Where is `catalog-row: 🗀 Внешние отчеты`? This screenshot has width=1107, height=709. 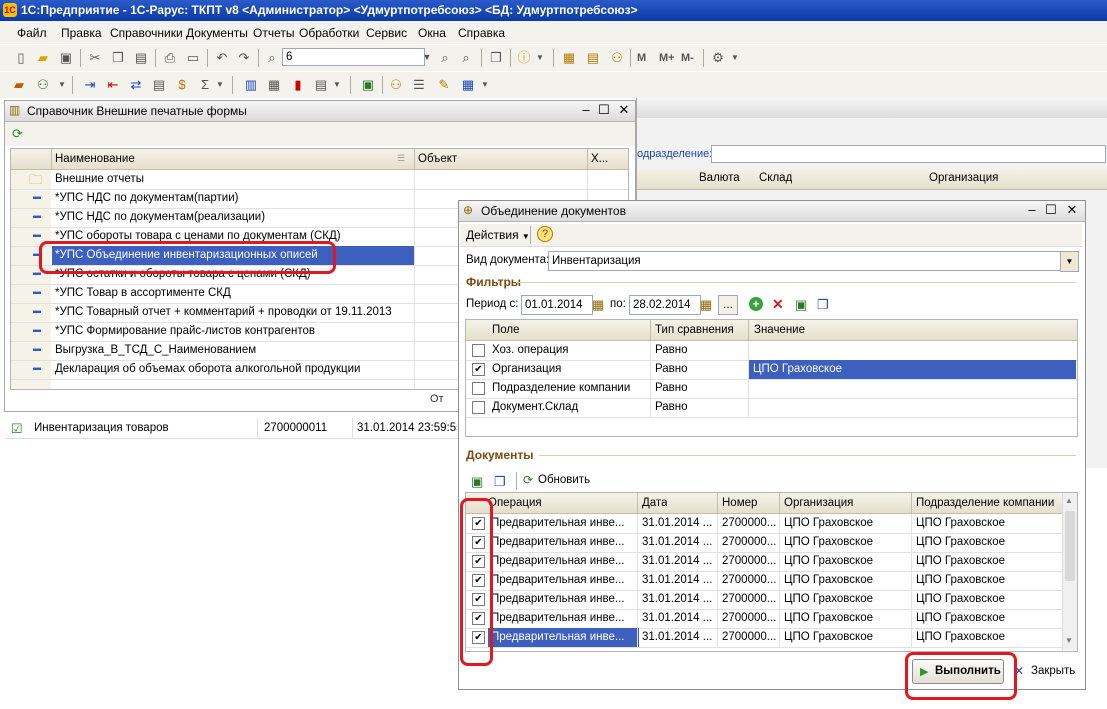
catalog-row: 🗀 Внешние отчеты is located at coordinates (319, 180).